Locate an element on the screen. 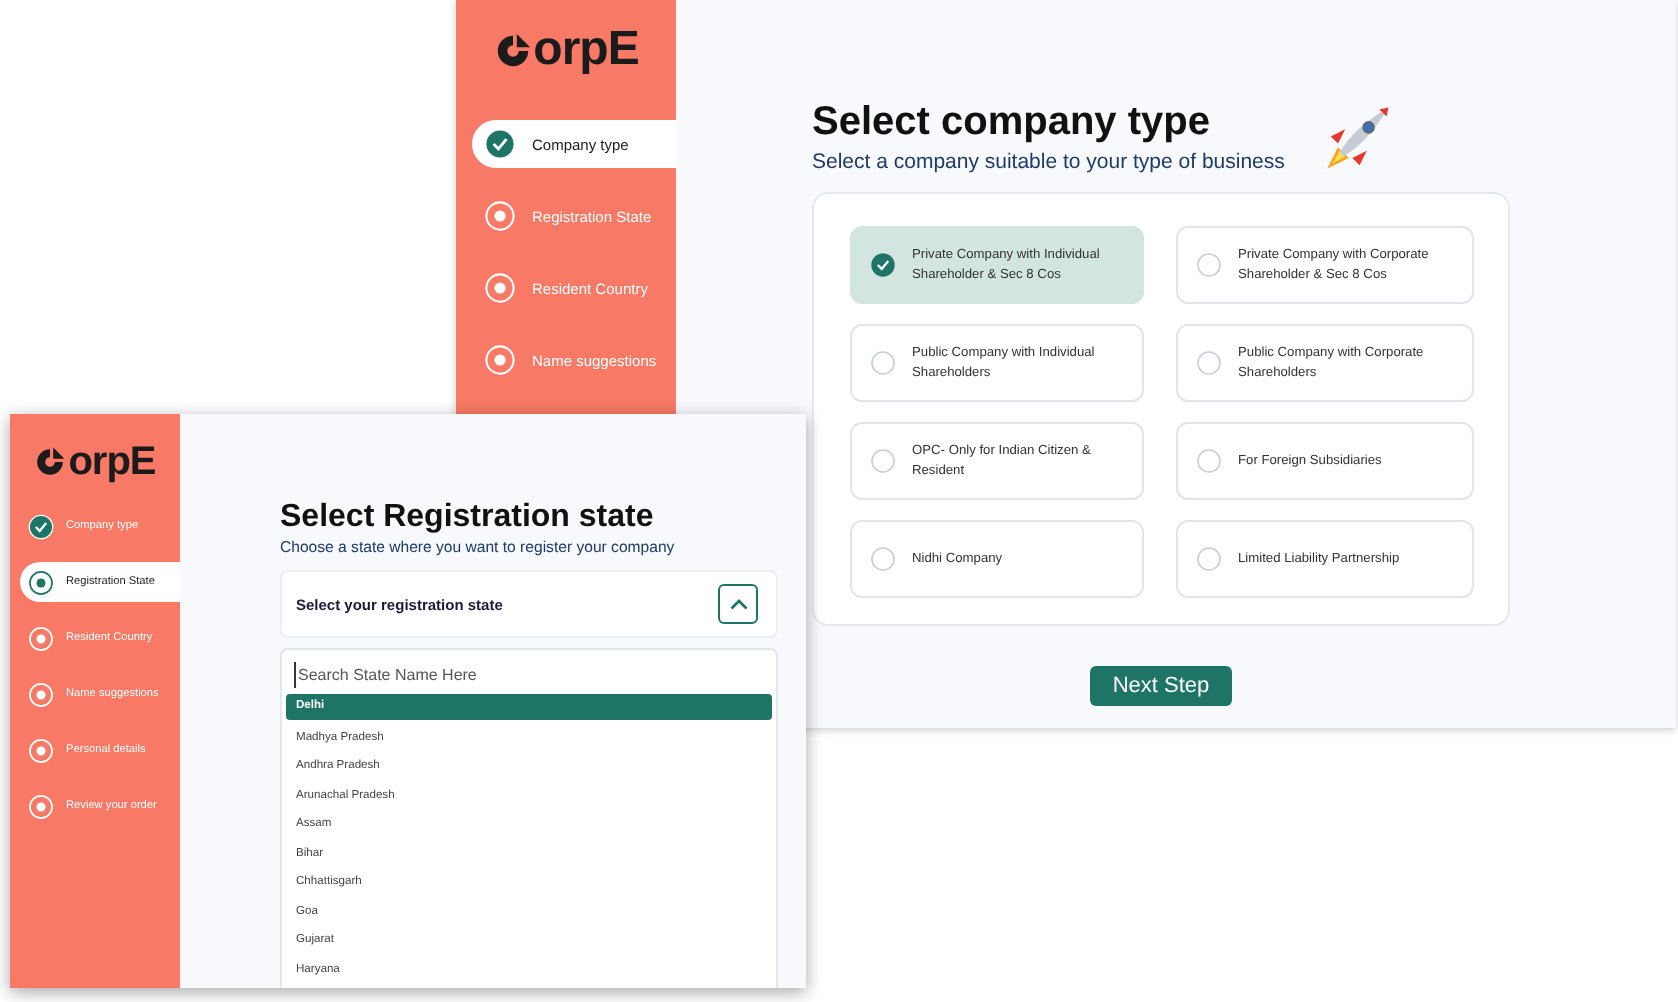 The height and width of the screenshot is (1002, 1678). page-subtitle: Select a company suitable to your type of business is located at coordinates (1048, 162).